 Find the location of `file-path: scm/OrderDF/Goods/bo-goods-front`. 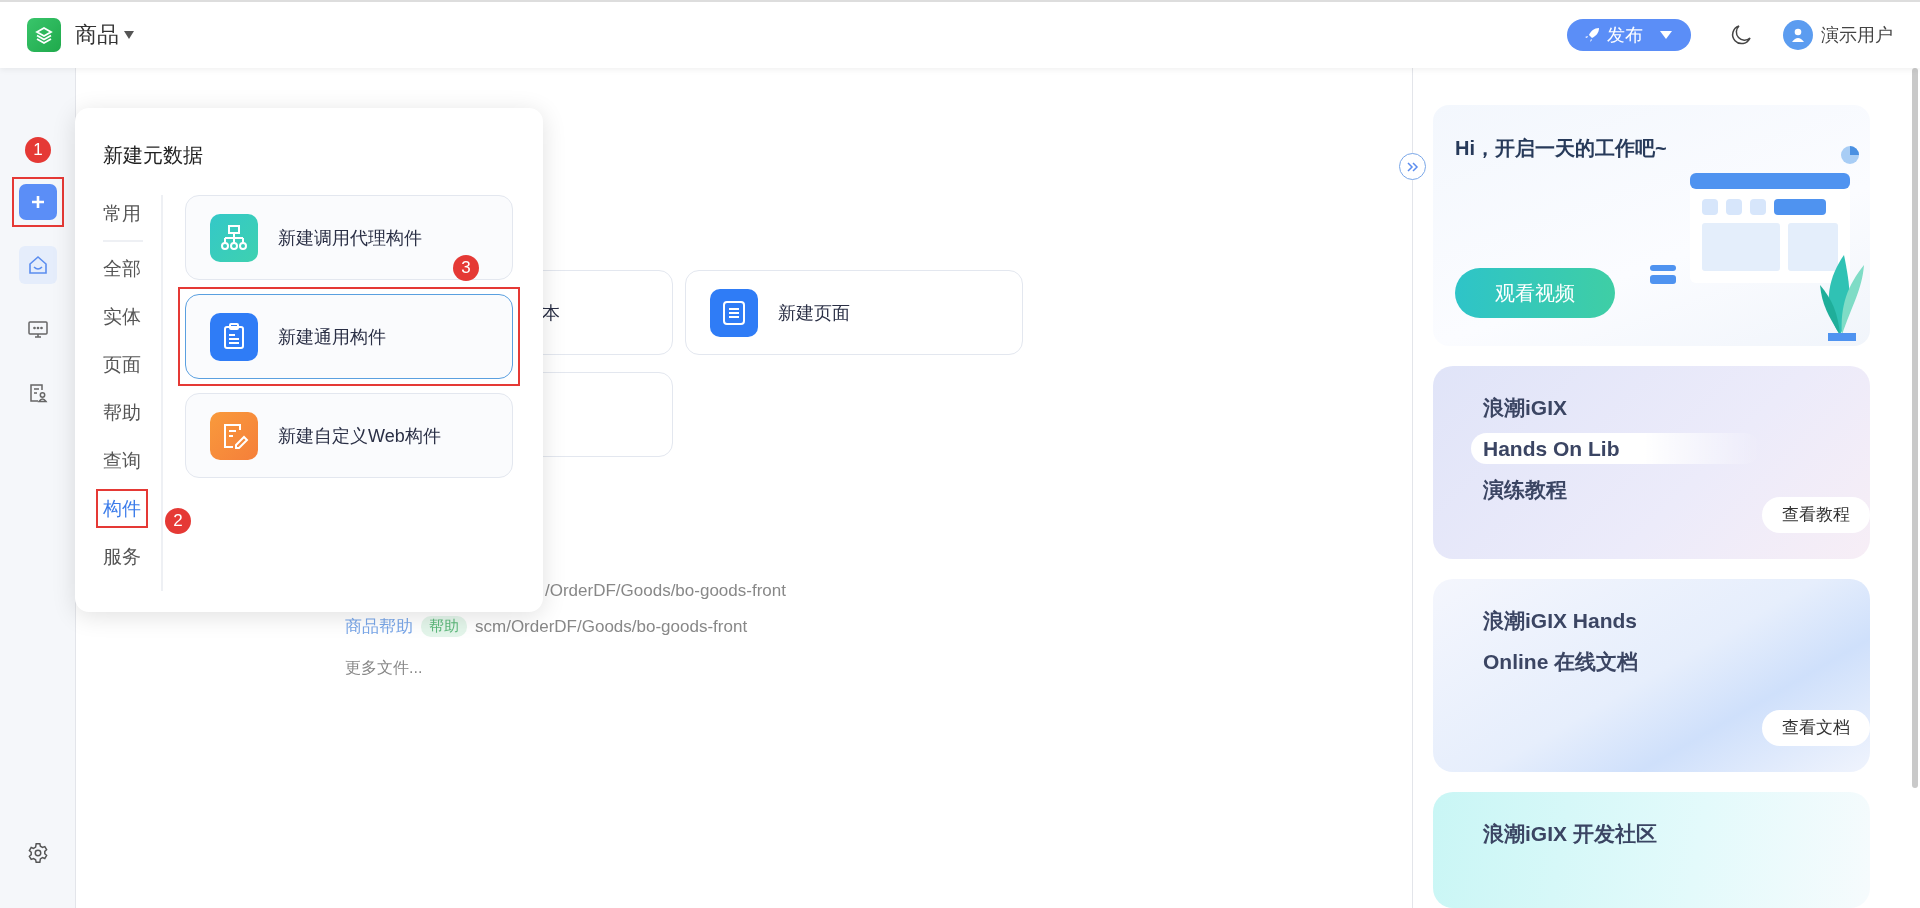

file-path: scm/OrderDF/Goods/bo-goods-front is located at coordinates (611, 626).